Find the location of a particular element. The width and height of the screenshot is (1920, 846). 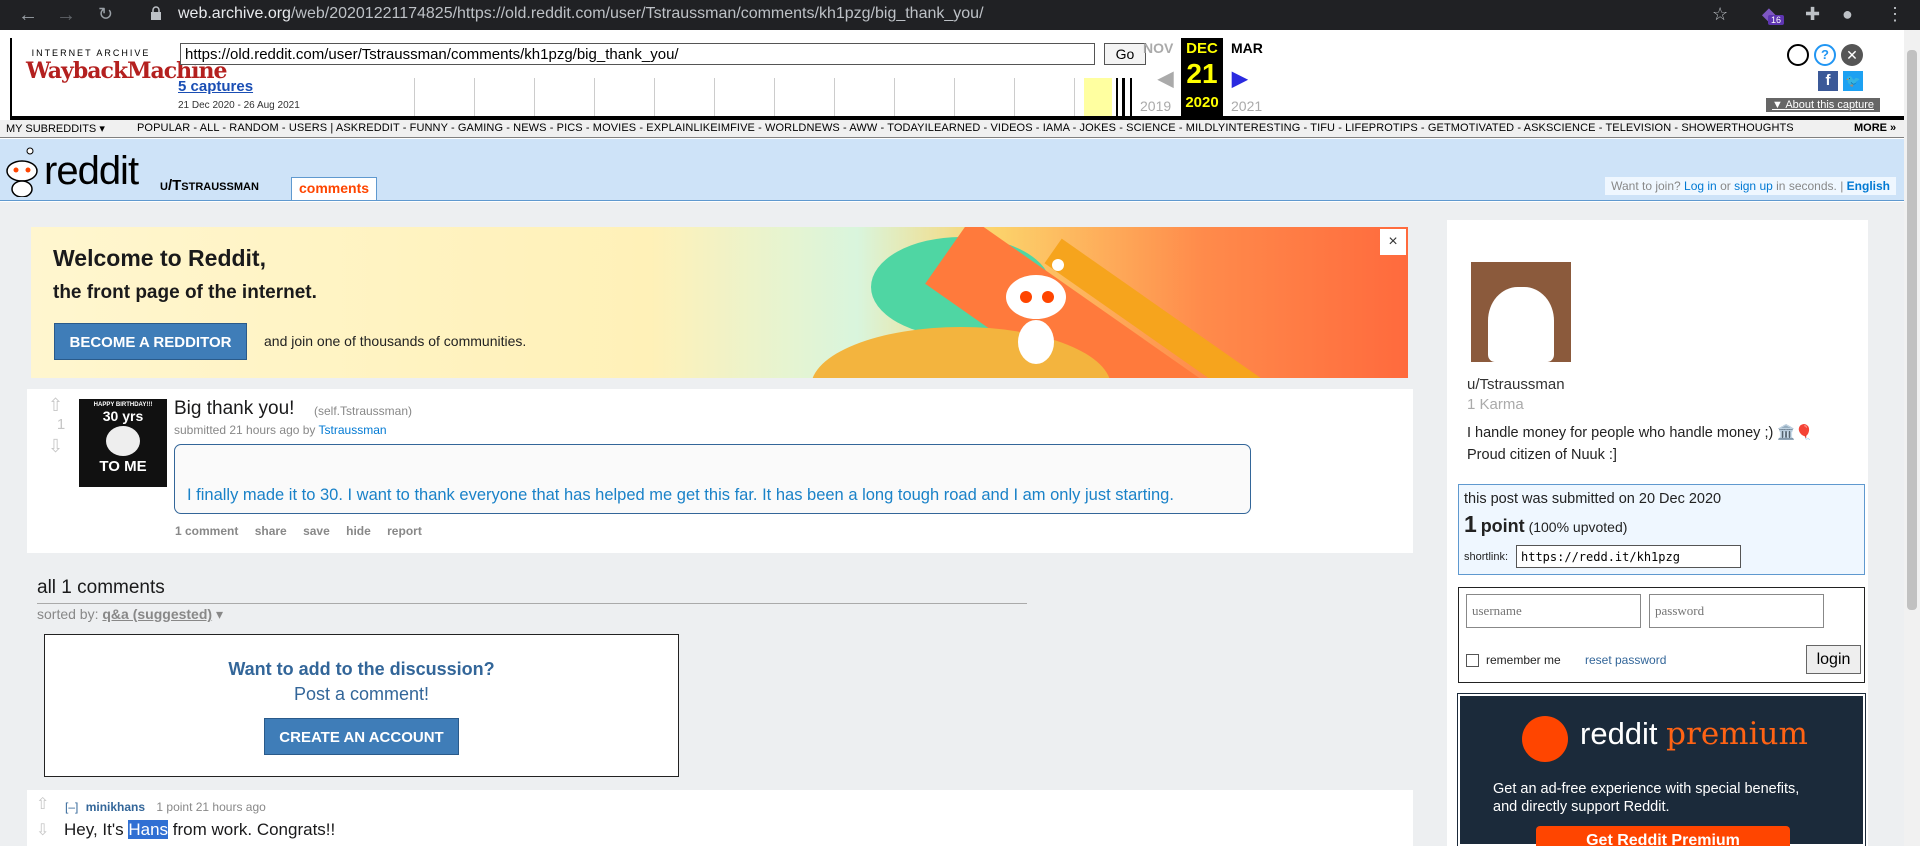

post-author-link: Tstraussman is located at coordinates (353, 430).